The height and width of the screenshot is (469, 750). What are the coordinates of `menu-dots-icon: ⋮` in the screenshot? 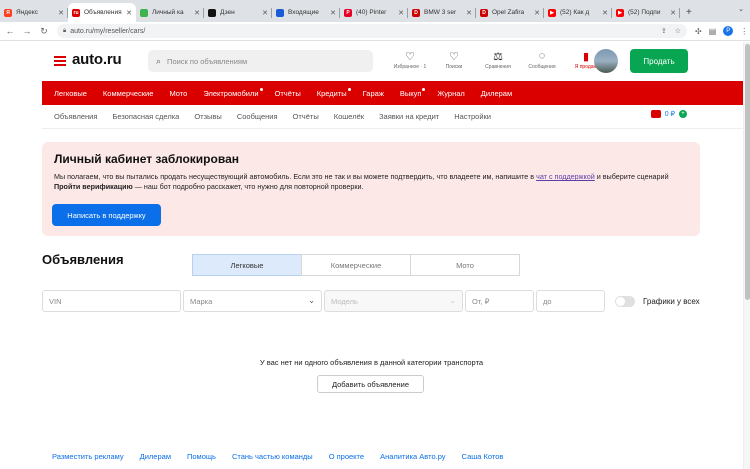 It's located at (744, 31).